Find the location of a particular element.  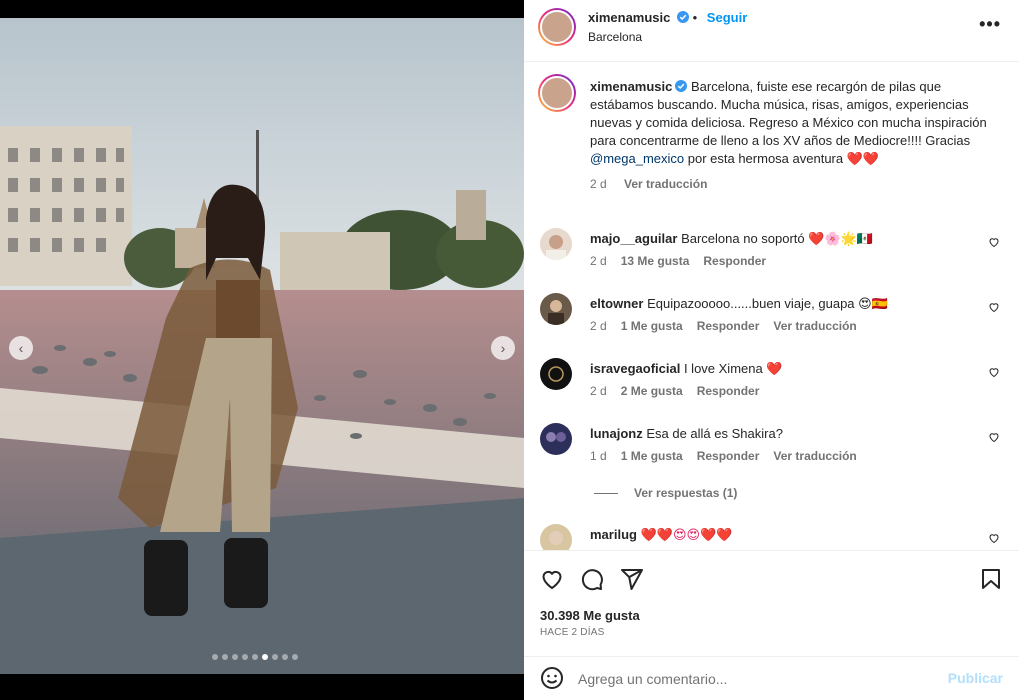

chevron-left-icon: ‹ is located at coordinates (21, 348).